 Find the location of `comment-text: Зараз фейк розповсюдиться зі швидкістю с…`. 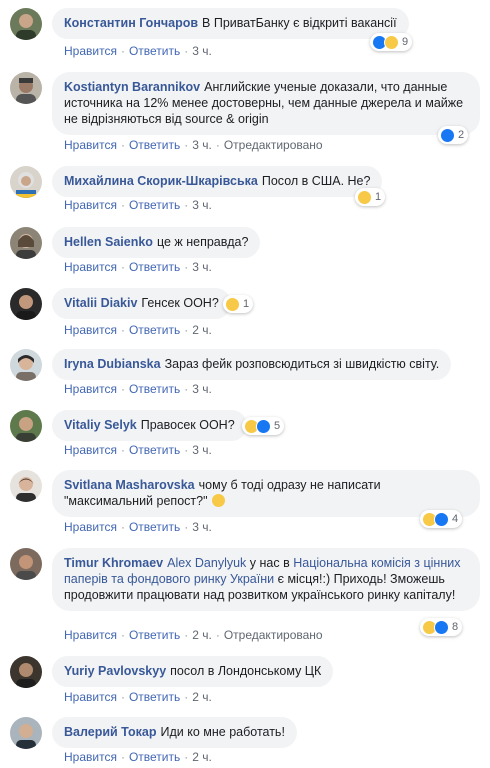

comment-text: Зараз фейк розповсюдиться зі швидкістю с… is located at coordinates (302, 364).